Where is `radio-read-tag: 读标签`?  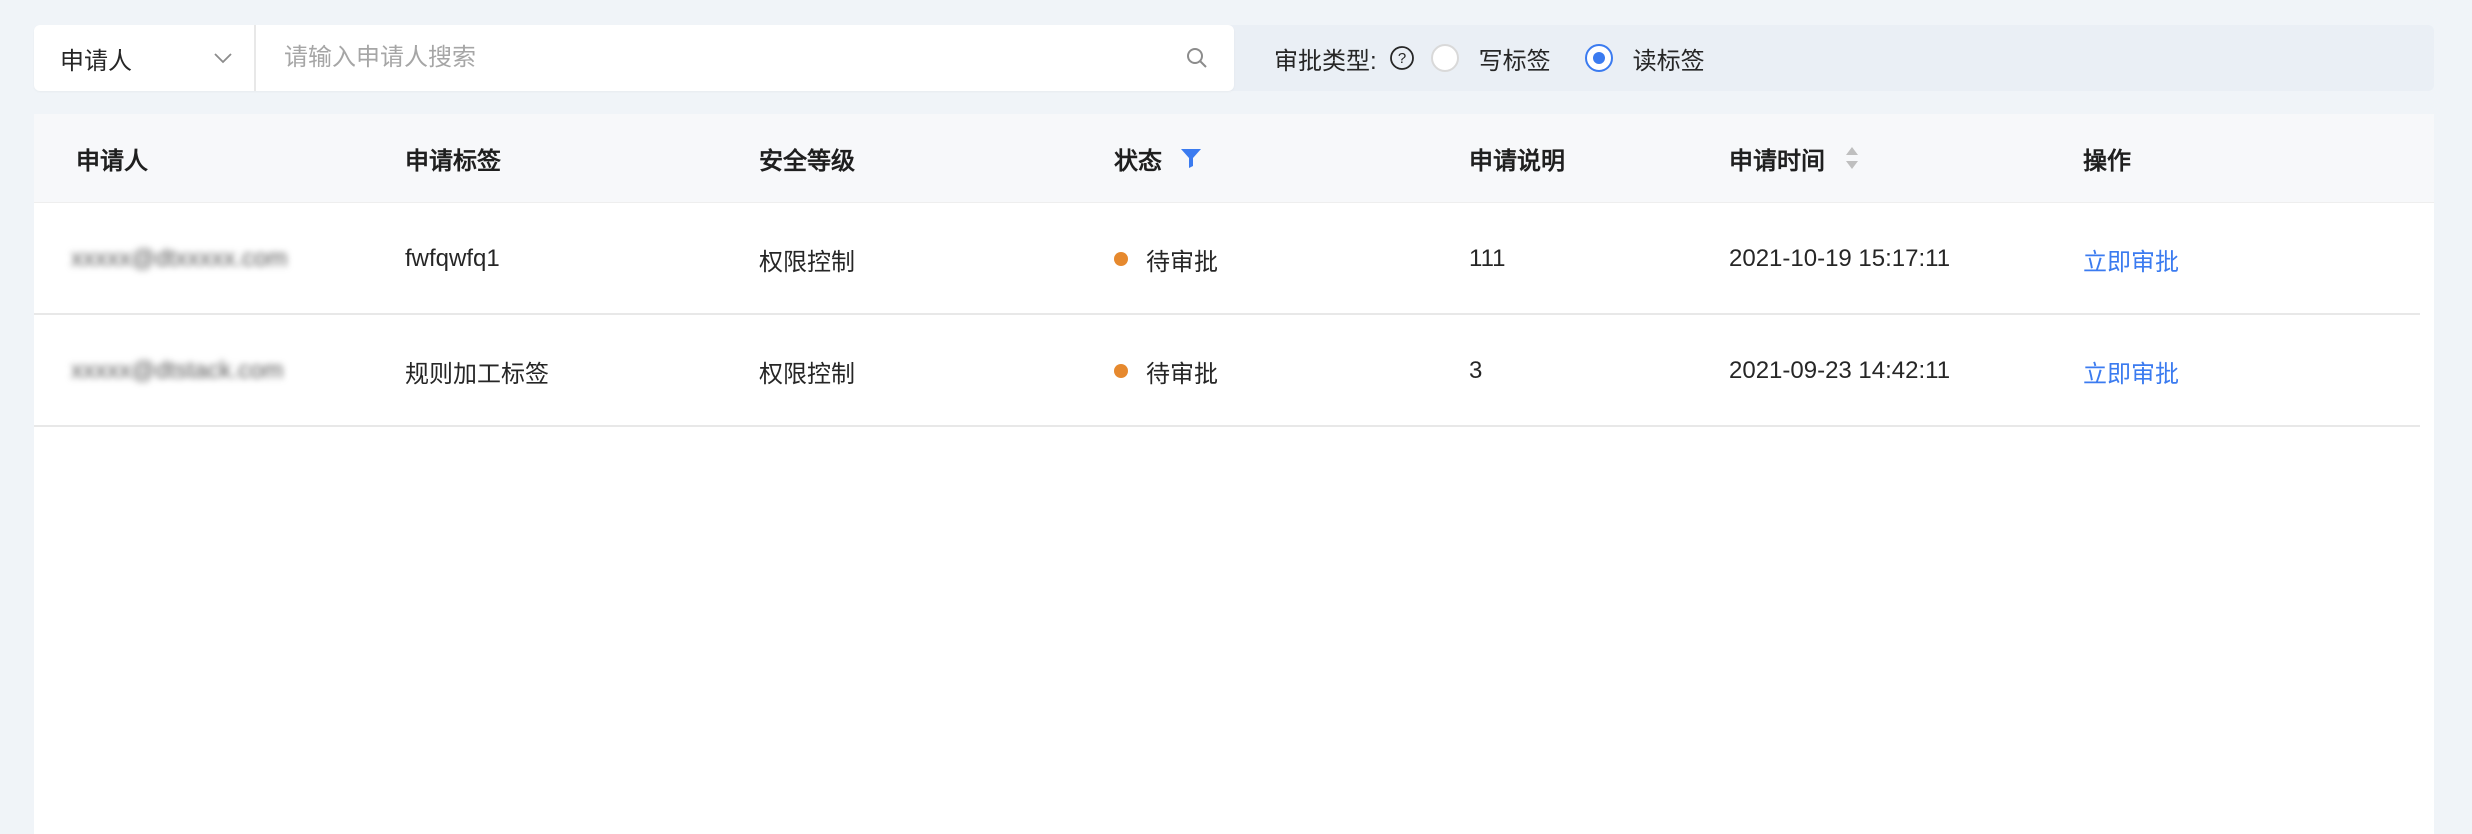
radio-read-tag: 读标签 is located at coordinates (1644, 58).